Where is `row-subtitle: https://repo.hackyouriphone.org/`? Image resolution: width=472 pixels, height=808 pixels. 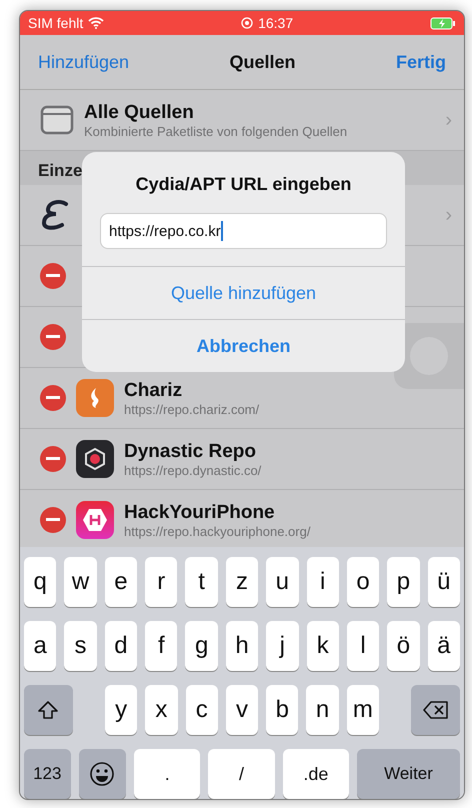
row-subtitle: https://repo.hackyouriphone.org/ is located at coordinates (218, 531).